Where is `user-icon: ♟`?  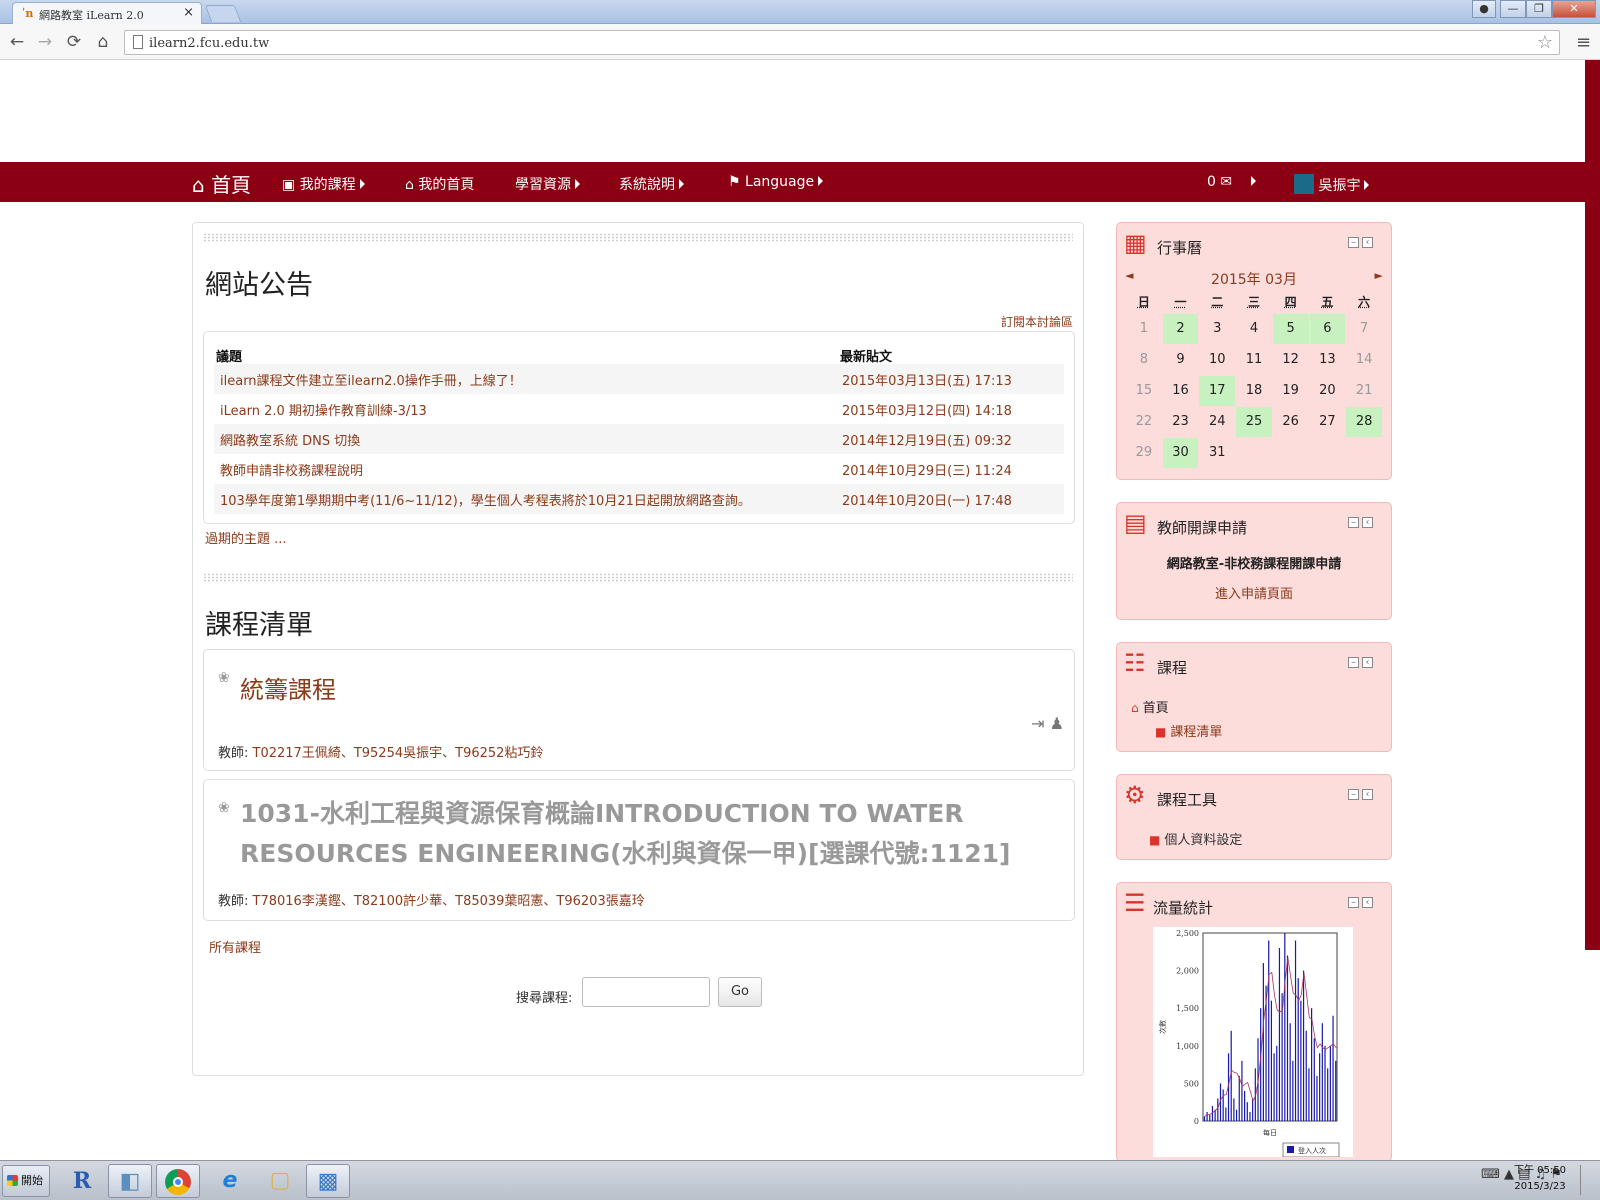 user-icon: ♟ is located at coordinates (1057, 723).